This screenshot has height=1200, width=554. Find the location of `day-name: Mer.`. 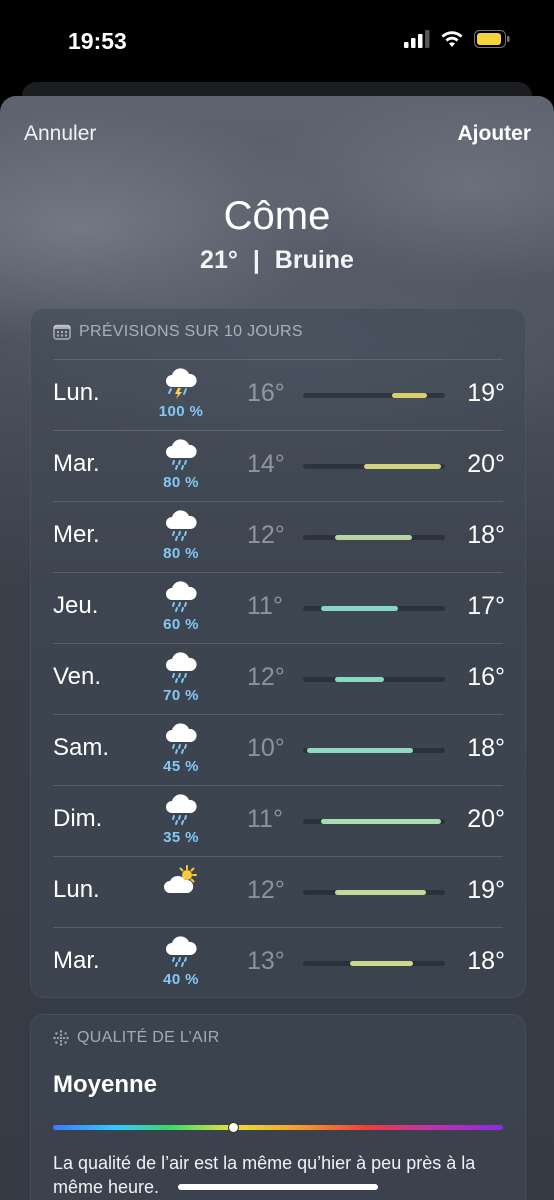

day-name: Mer. is located at coordinates (76, 534).